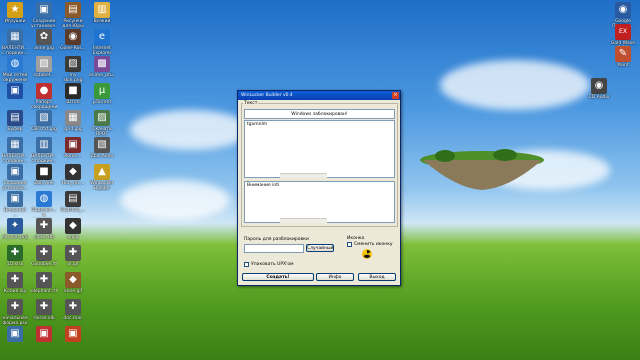 Image resolution: width=640 pixels, height=360 pixels. I want to click on desktop-icon: ◍ Мои сетей окружени, so click(15, 69).